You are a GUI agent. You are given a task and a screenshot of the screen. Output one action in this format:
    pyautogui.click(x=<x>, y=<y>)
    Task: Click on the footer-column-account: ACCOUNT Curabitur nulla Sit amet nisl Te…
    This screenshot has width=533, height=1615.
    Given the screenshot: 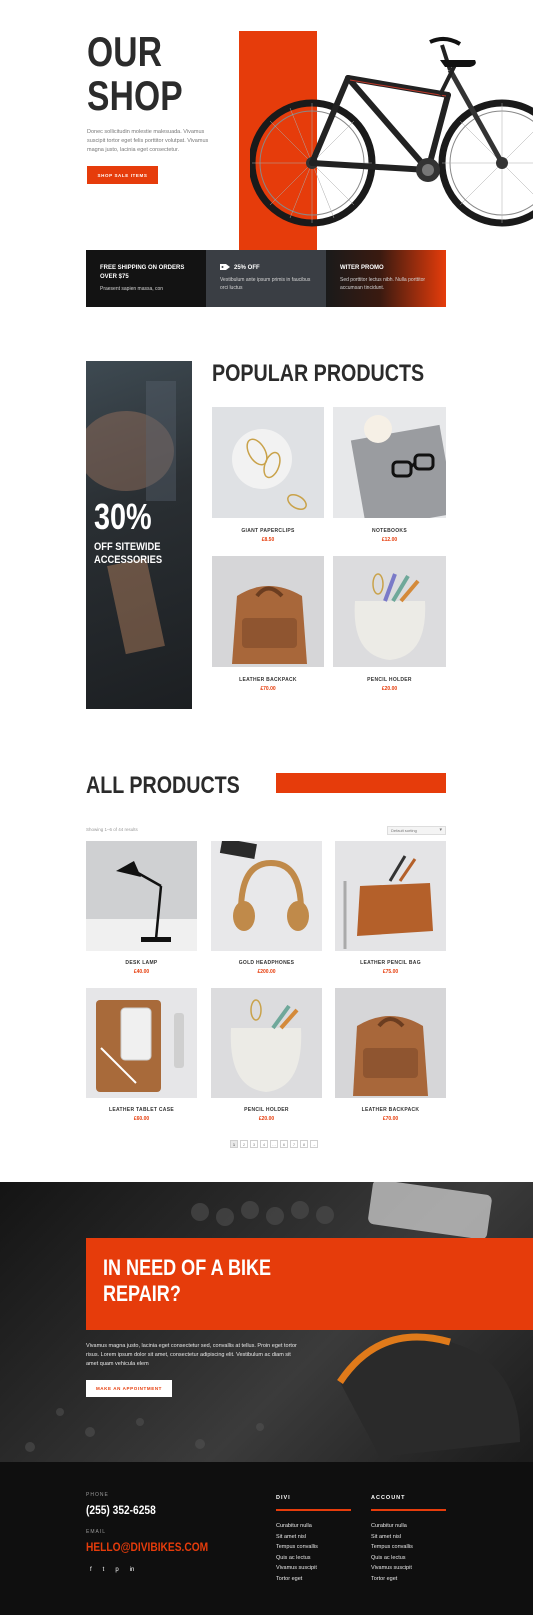 What is the action you would take?
    pyautogui.click(x=408, y=1540)
    